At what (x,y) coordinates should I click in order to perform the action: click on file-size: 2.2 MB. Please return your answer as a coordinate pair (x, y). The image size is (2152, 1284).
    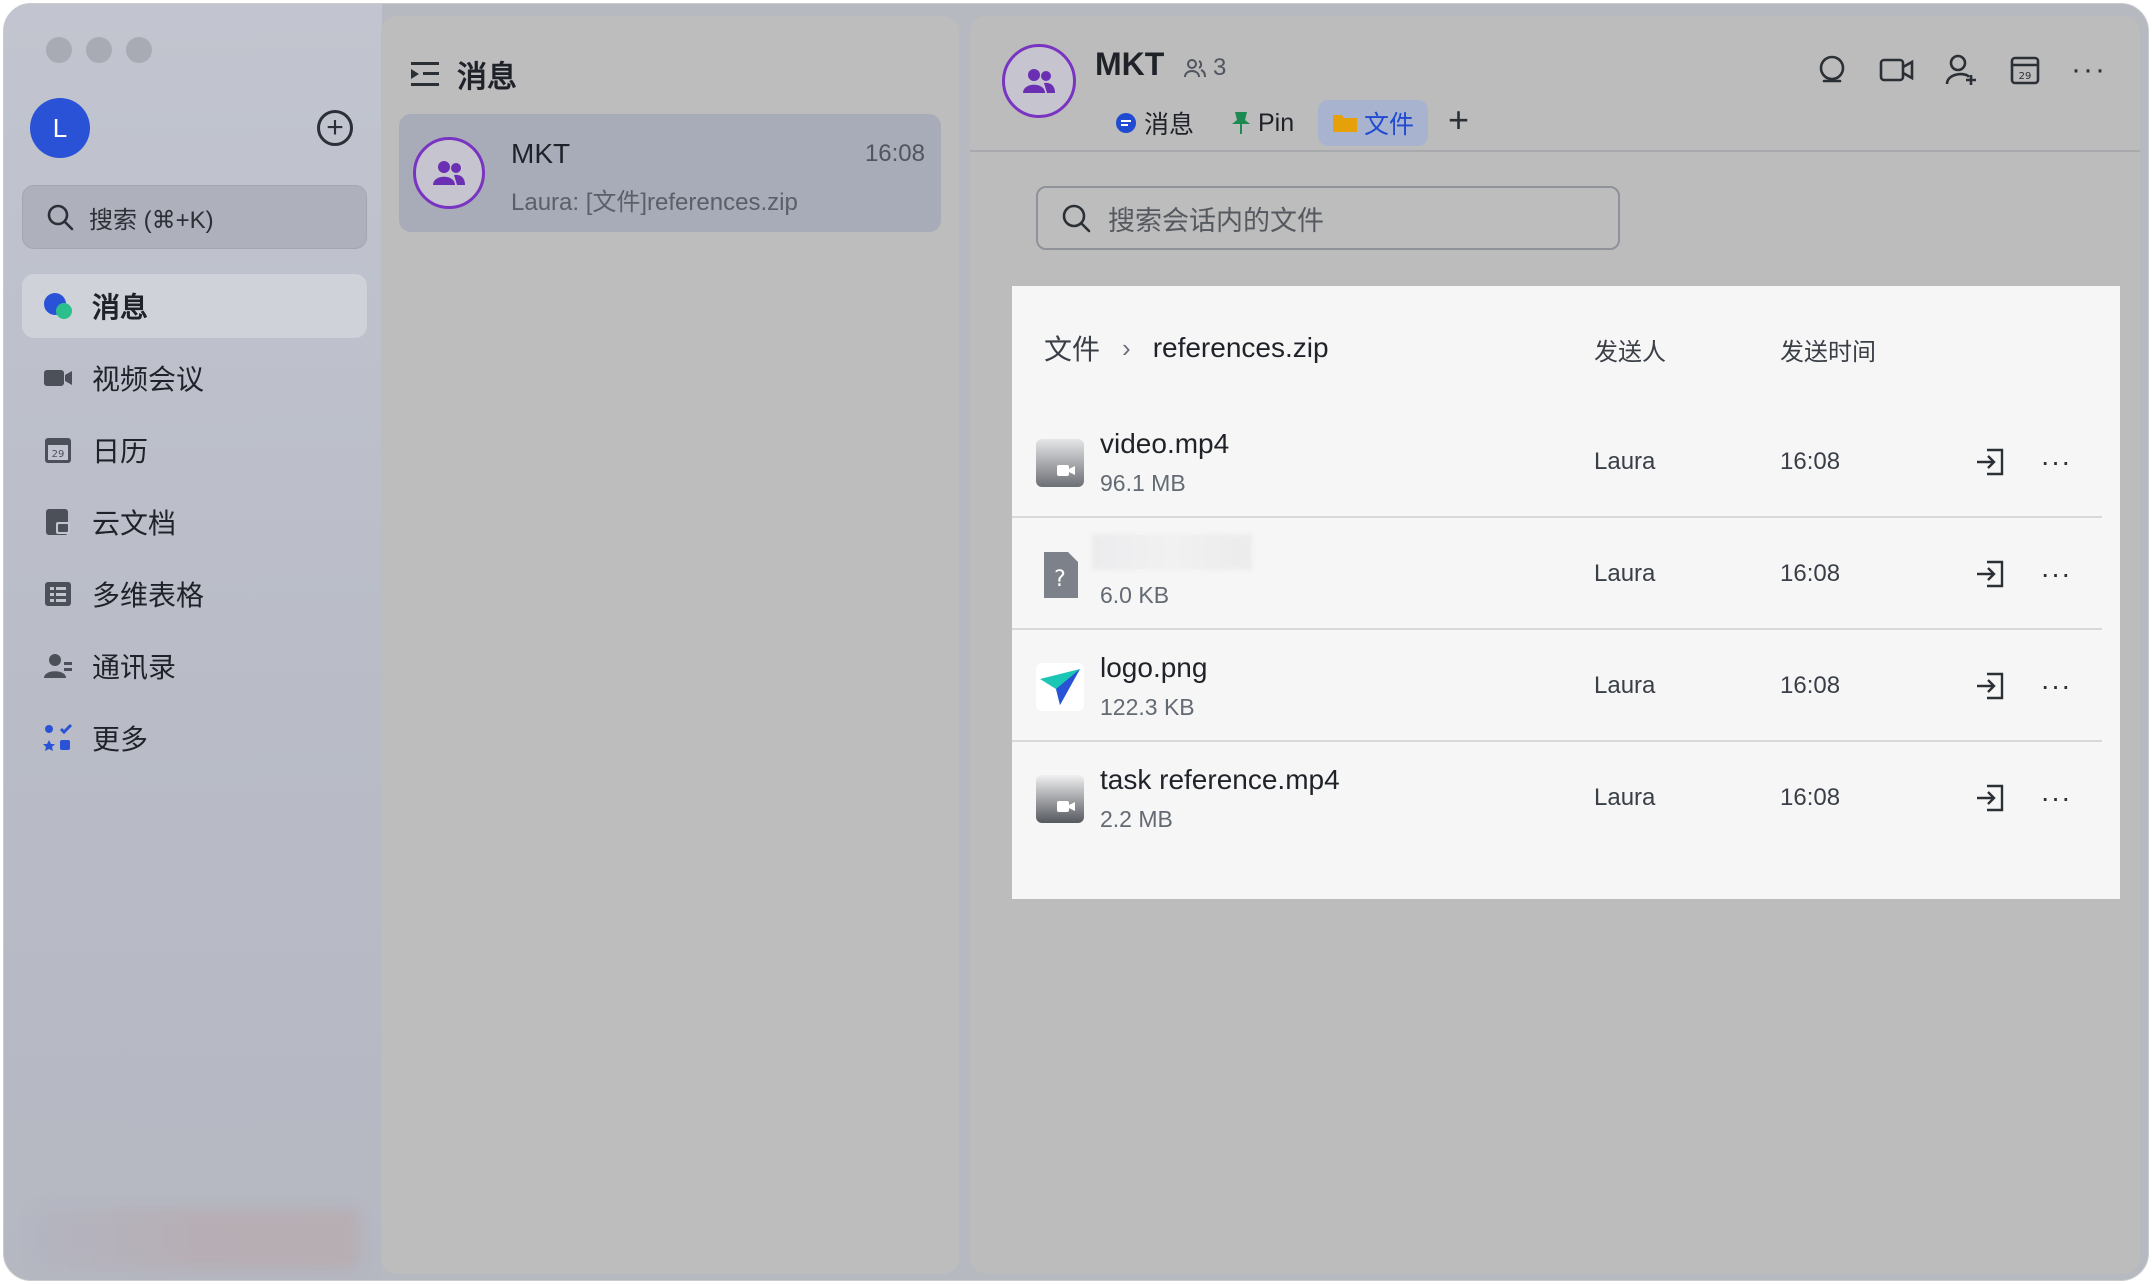
    Looking at the image, I should click on (1136, 819).